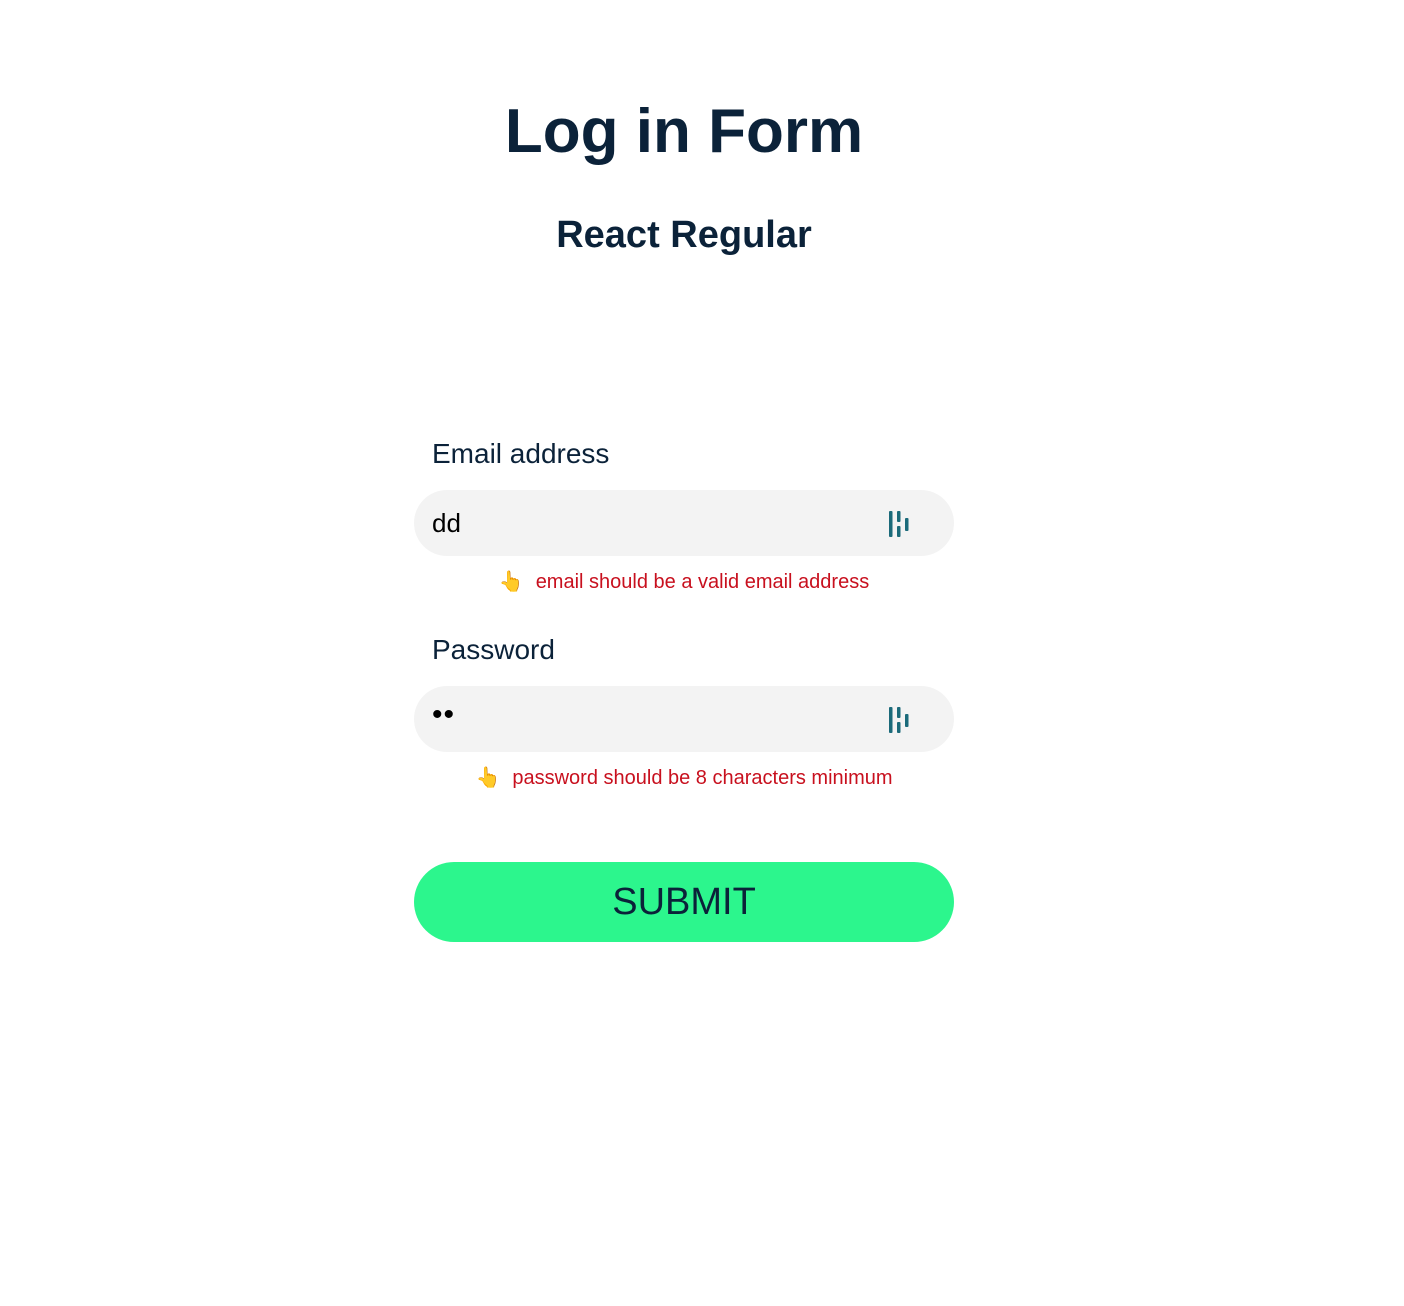 The width and height of the screenshot is (1404, 1306). Describe the element at coordinates (684, 902) in the screenshot. I see `submit-button: SUBMIT` at that location.